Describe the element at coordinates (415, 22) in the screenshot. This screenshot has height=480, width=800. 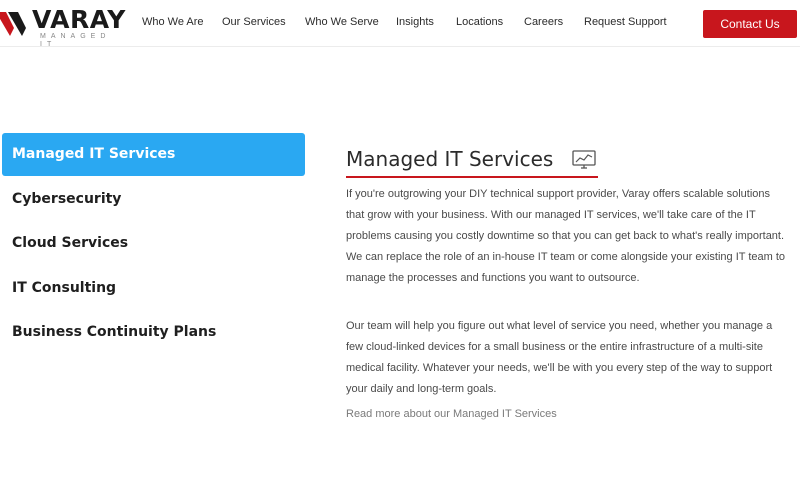
I see `nav-insights: Insights` at that location.